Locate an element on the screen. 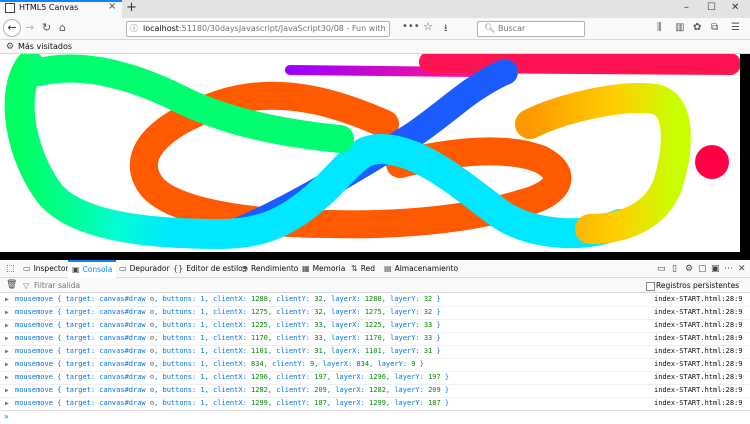 This screenshot has width=750, height=424. reload-icon: ↻ is located at coordinates (46, 28).